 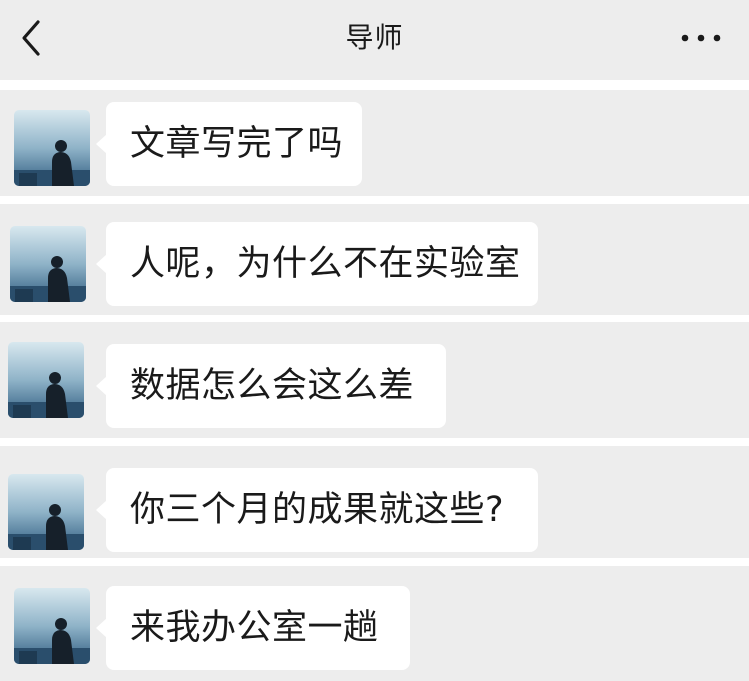 I want to click on chat-title: 导师, so click(x=374, y=37).